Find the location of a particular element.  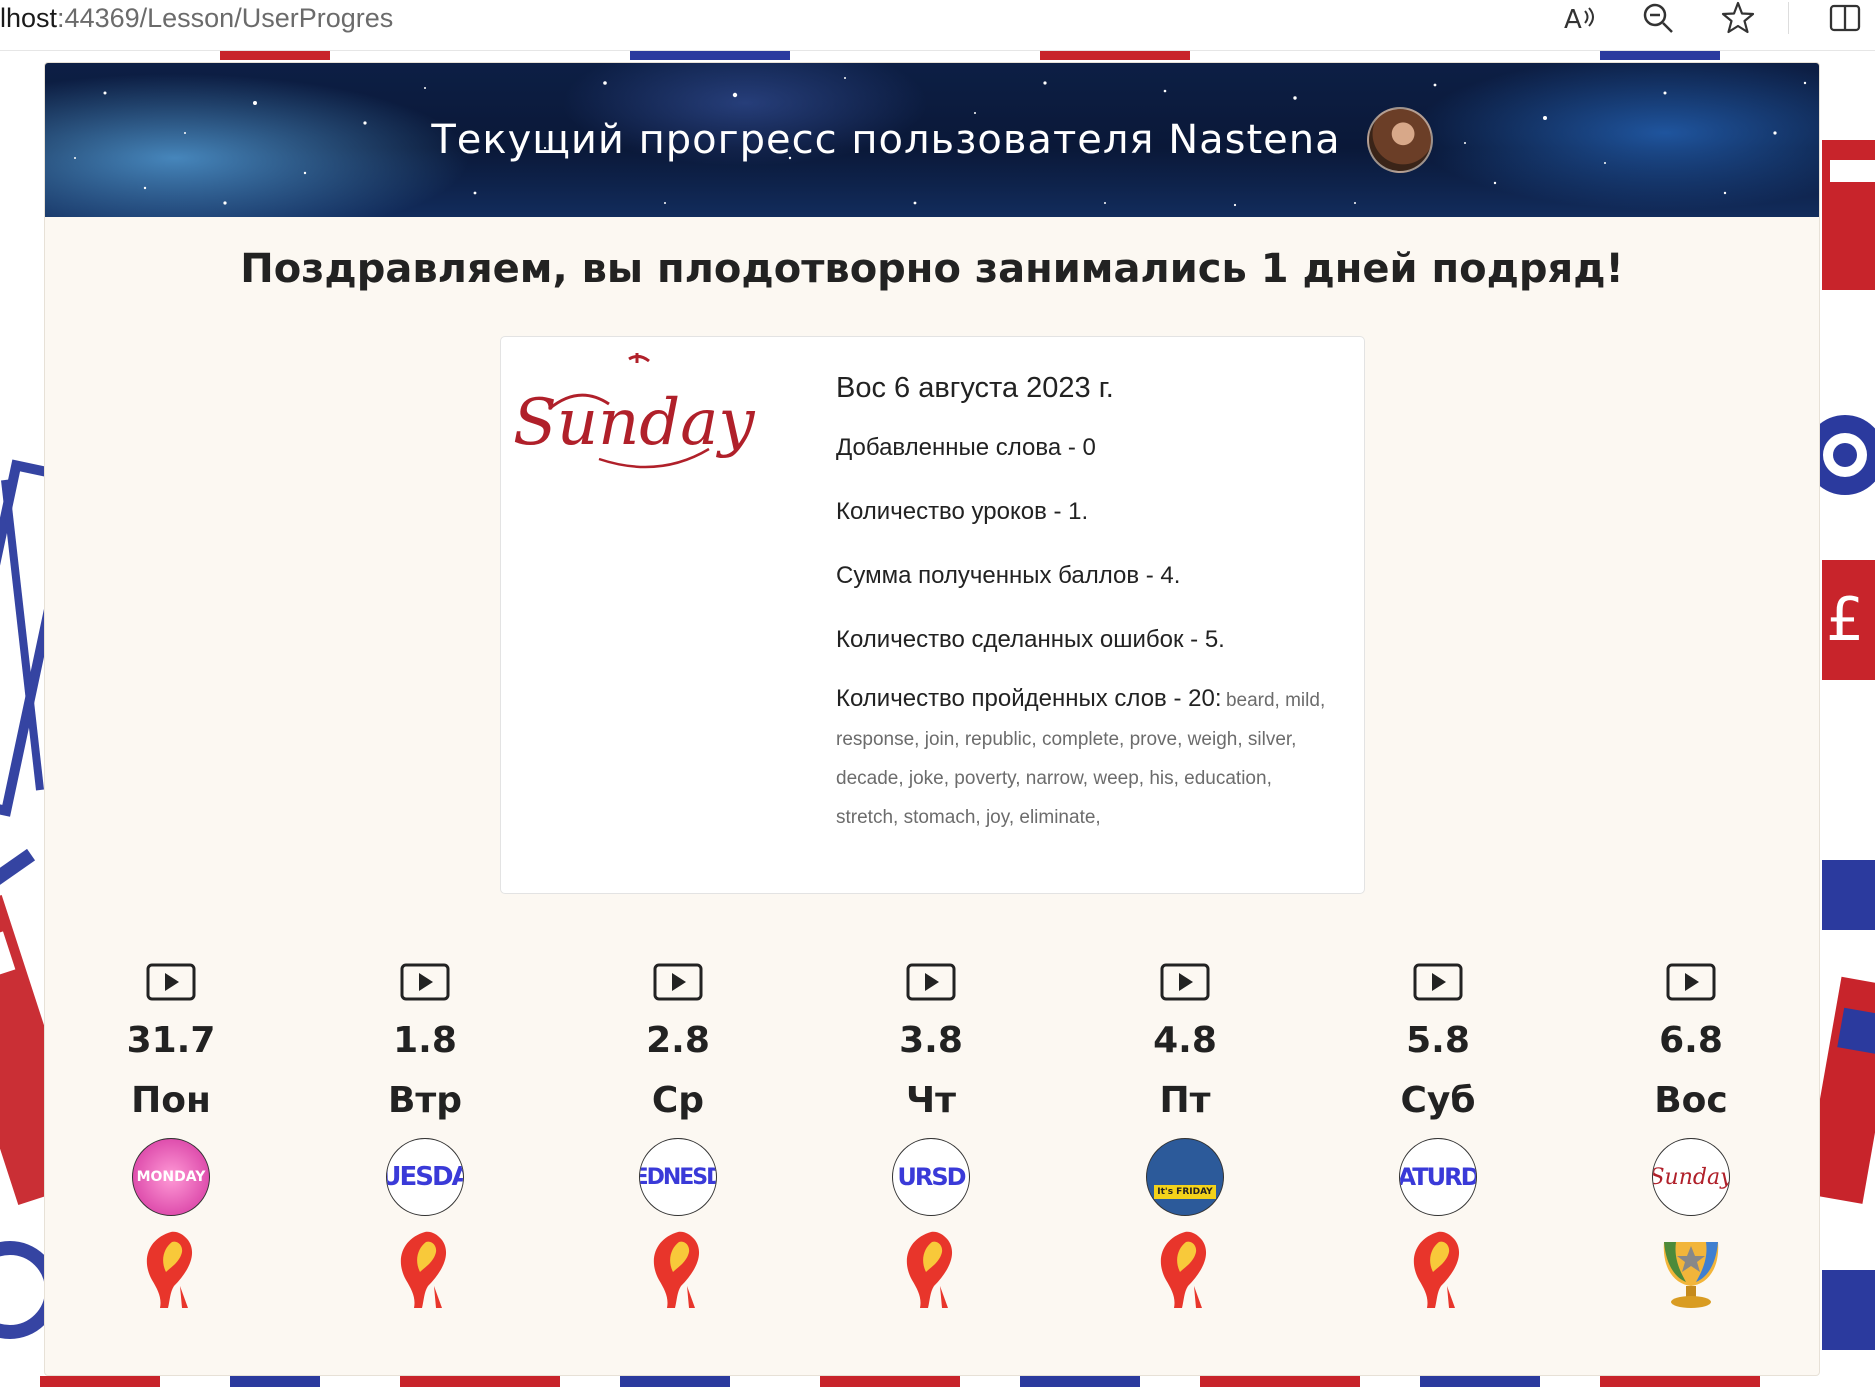

weekday-badge: UESDA is located at coordinates (425, 1177).